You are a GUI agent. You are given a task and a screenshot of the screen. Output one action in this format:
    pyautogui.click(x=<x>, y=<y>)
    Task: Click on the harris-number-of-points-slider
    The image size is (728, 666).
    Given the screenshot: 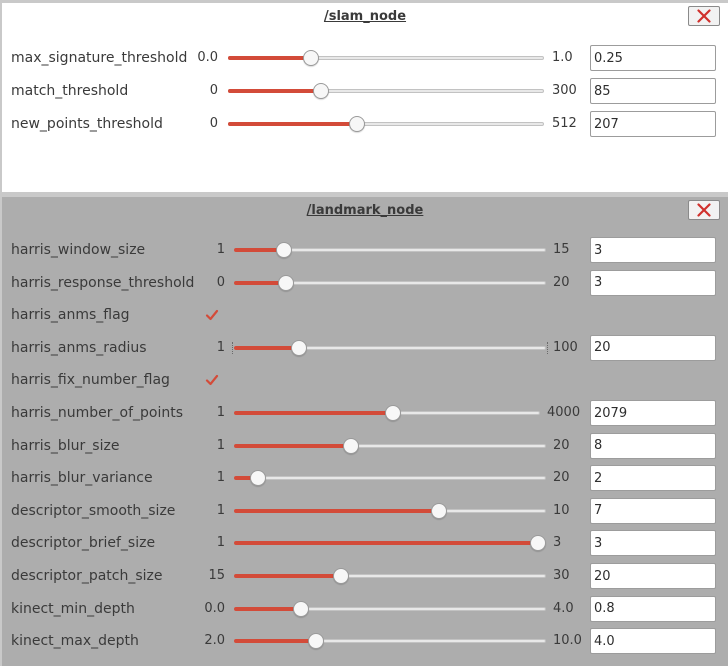 What is the action you would take?
    pyautogui.click(x=387, y=413)
    